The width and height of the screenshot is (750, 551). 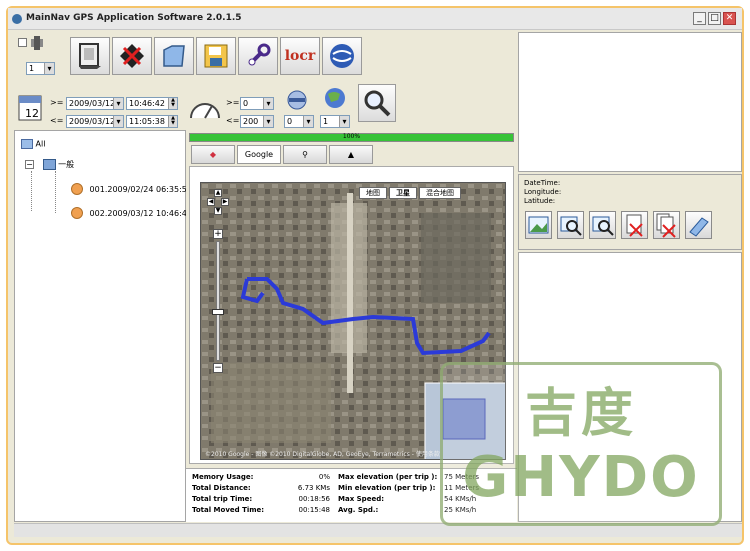 What do you see at coordinates (134, 18) in the screenshot?
I see `window-title: MainNav GPS Application Software 2.0.1.5` at bounding box center [134, 18].